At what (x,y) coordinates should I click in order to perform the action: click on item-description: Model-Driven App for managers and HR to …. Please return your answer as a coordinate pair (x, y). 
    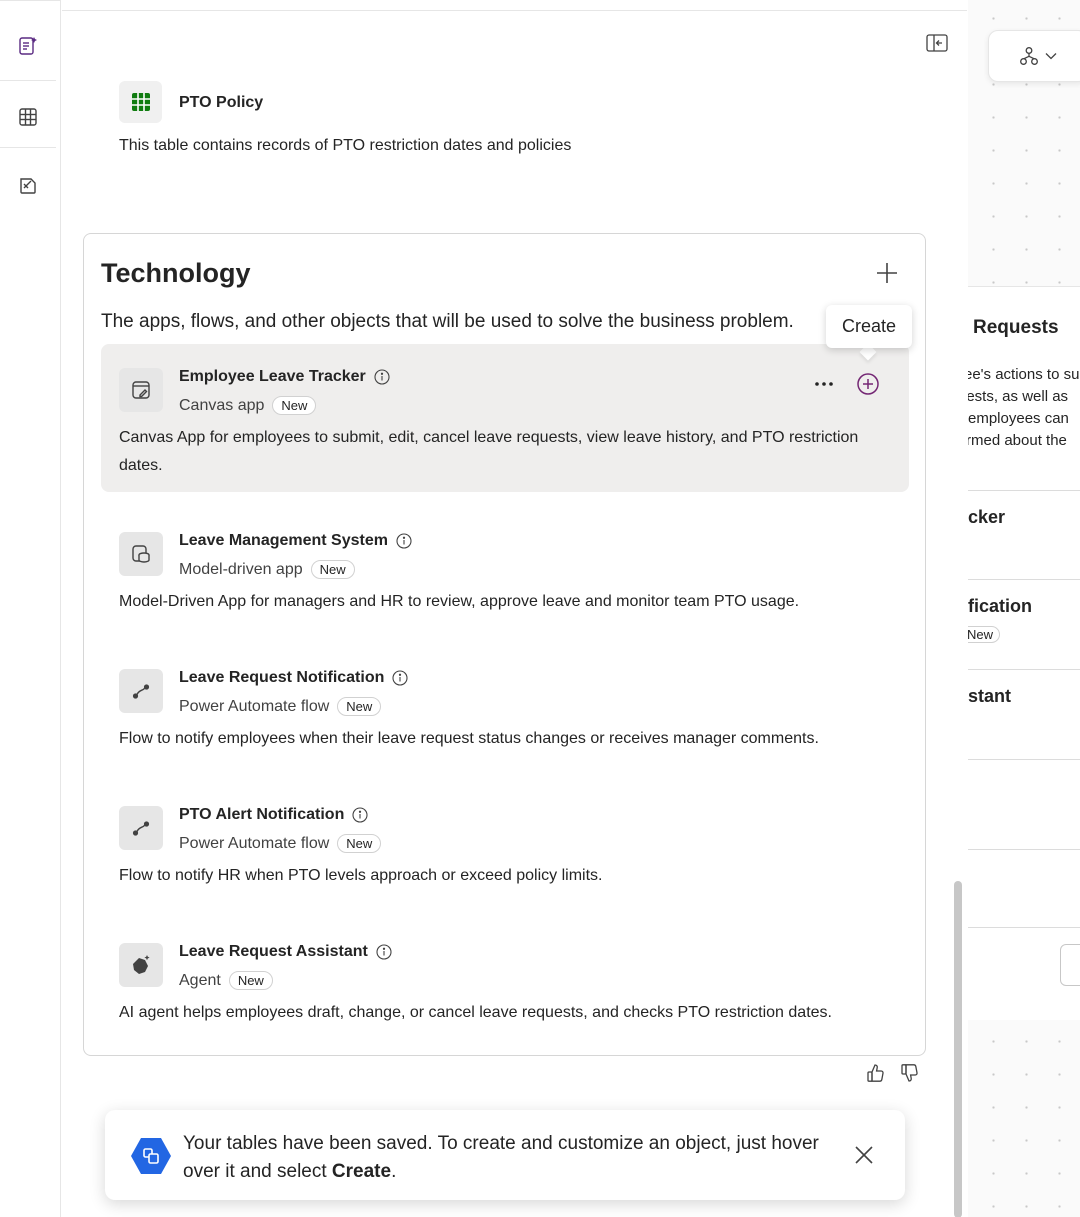
    Looking at the image, I should click on (459, 601).